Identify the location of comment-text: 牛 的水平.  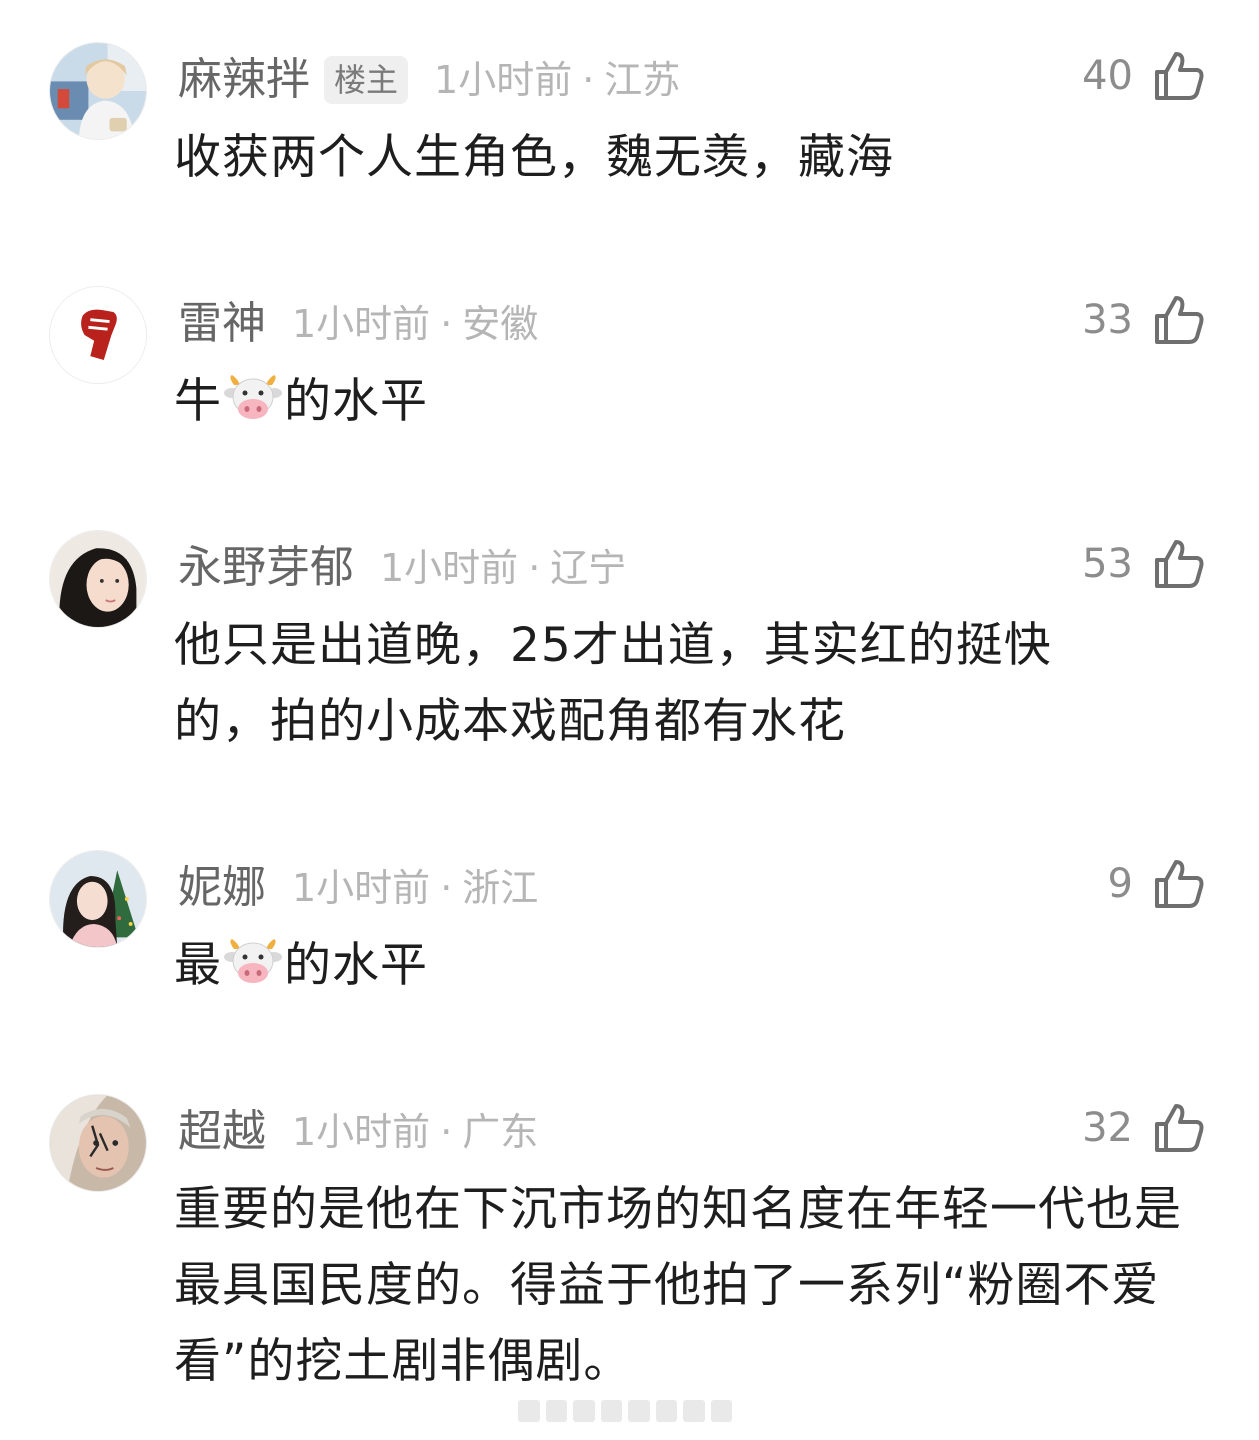
(689, 402).